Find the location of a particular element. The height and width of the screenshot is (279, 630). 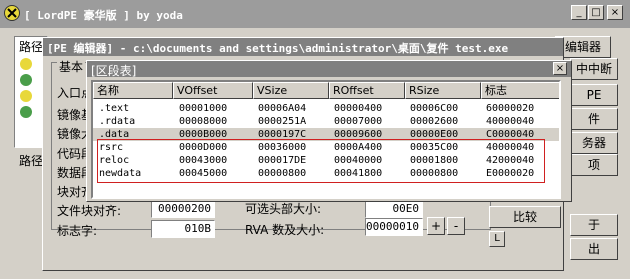

break-button: 中中断 is located at coordinates (594, 69).